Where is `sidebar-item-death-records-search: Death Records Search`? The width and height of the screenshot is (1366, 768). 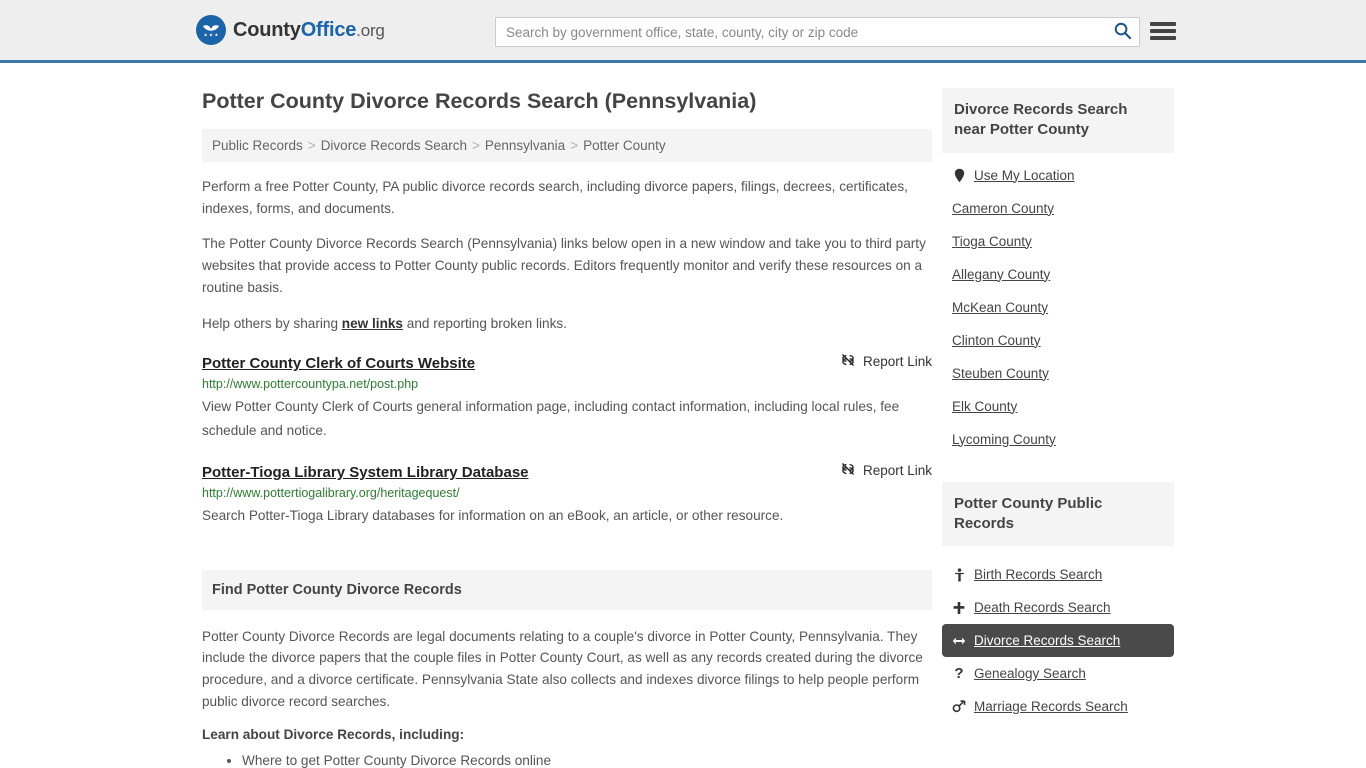
sidebar-item-death-records-search: Death Records Search is located at coordinates (1058, 607).